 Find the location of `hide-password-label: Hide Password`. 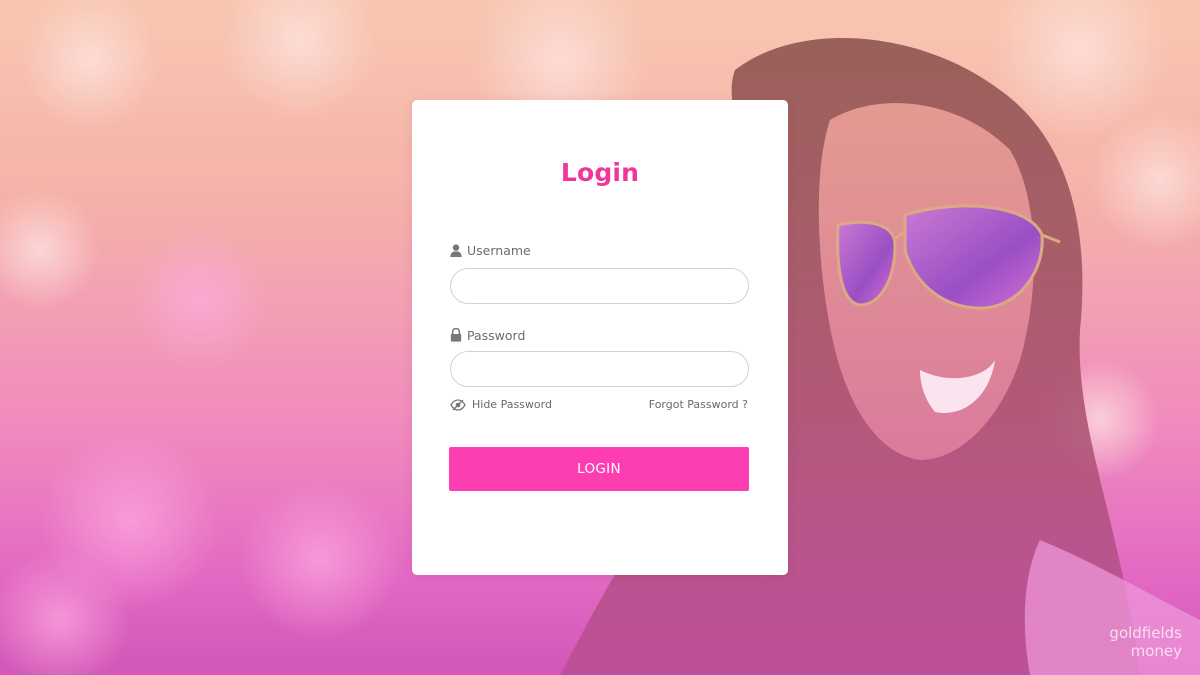

hide-password-label: Hide Password is located at coordinates (512, 404).